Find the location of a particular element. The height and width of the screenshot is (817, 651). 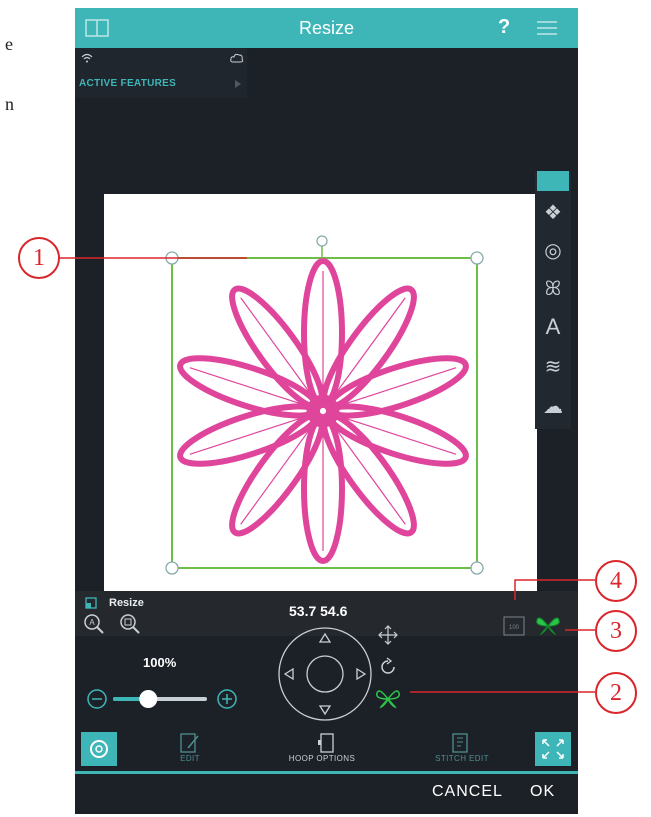

callout-2: 2 is located at coordinates (616, 693).